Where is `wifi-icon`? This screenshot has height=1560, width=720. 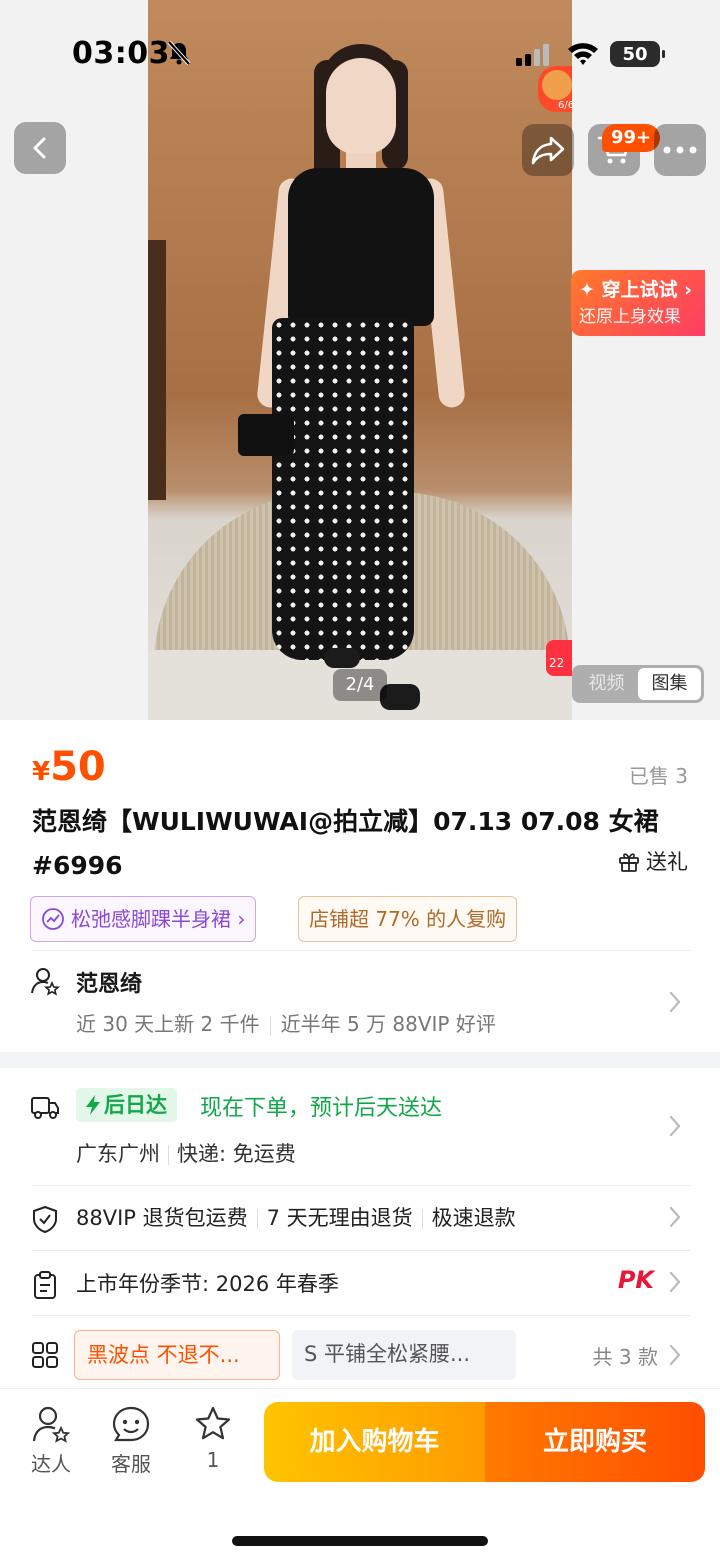 wifi-icon is located at coordinates (583, 54).